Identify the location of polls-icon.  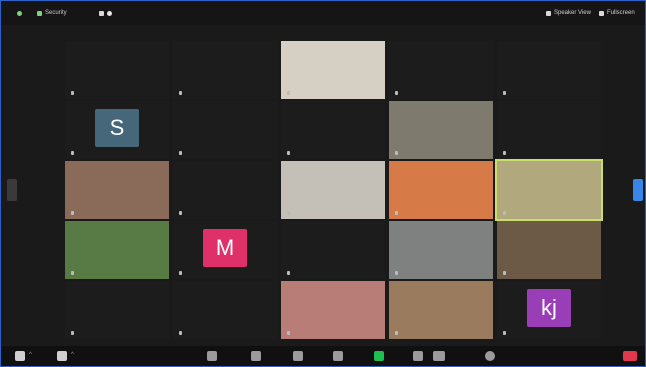
(298, 356).